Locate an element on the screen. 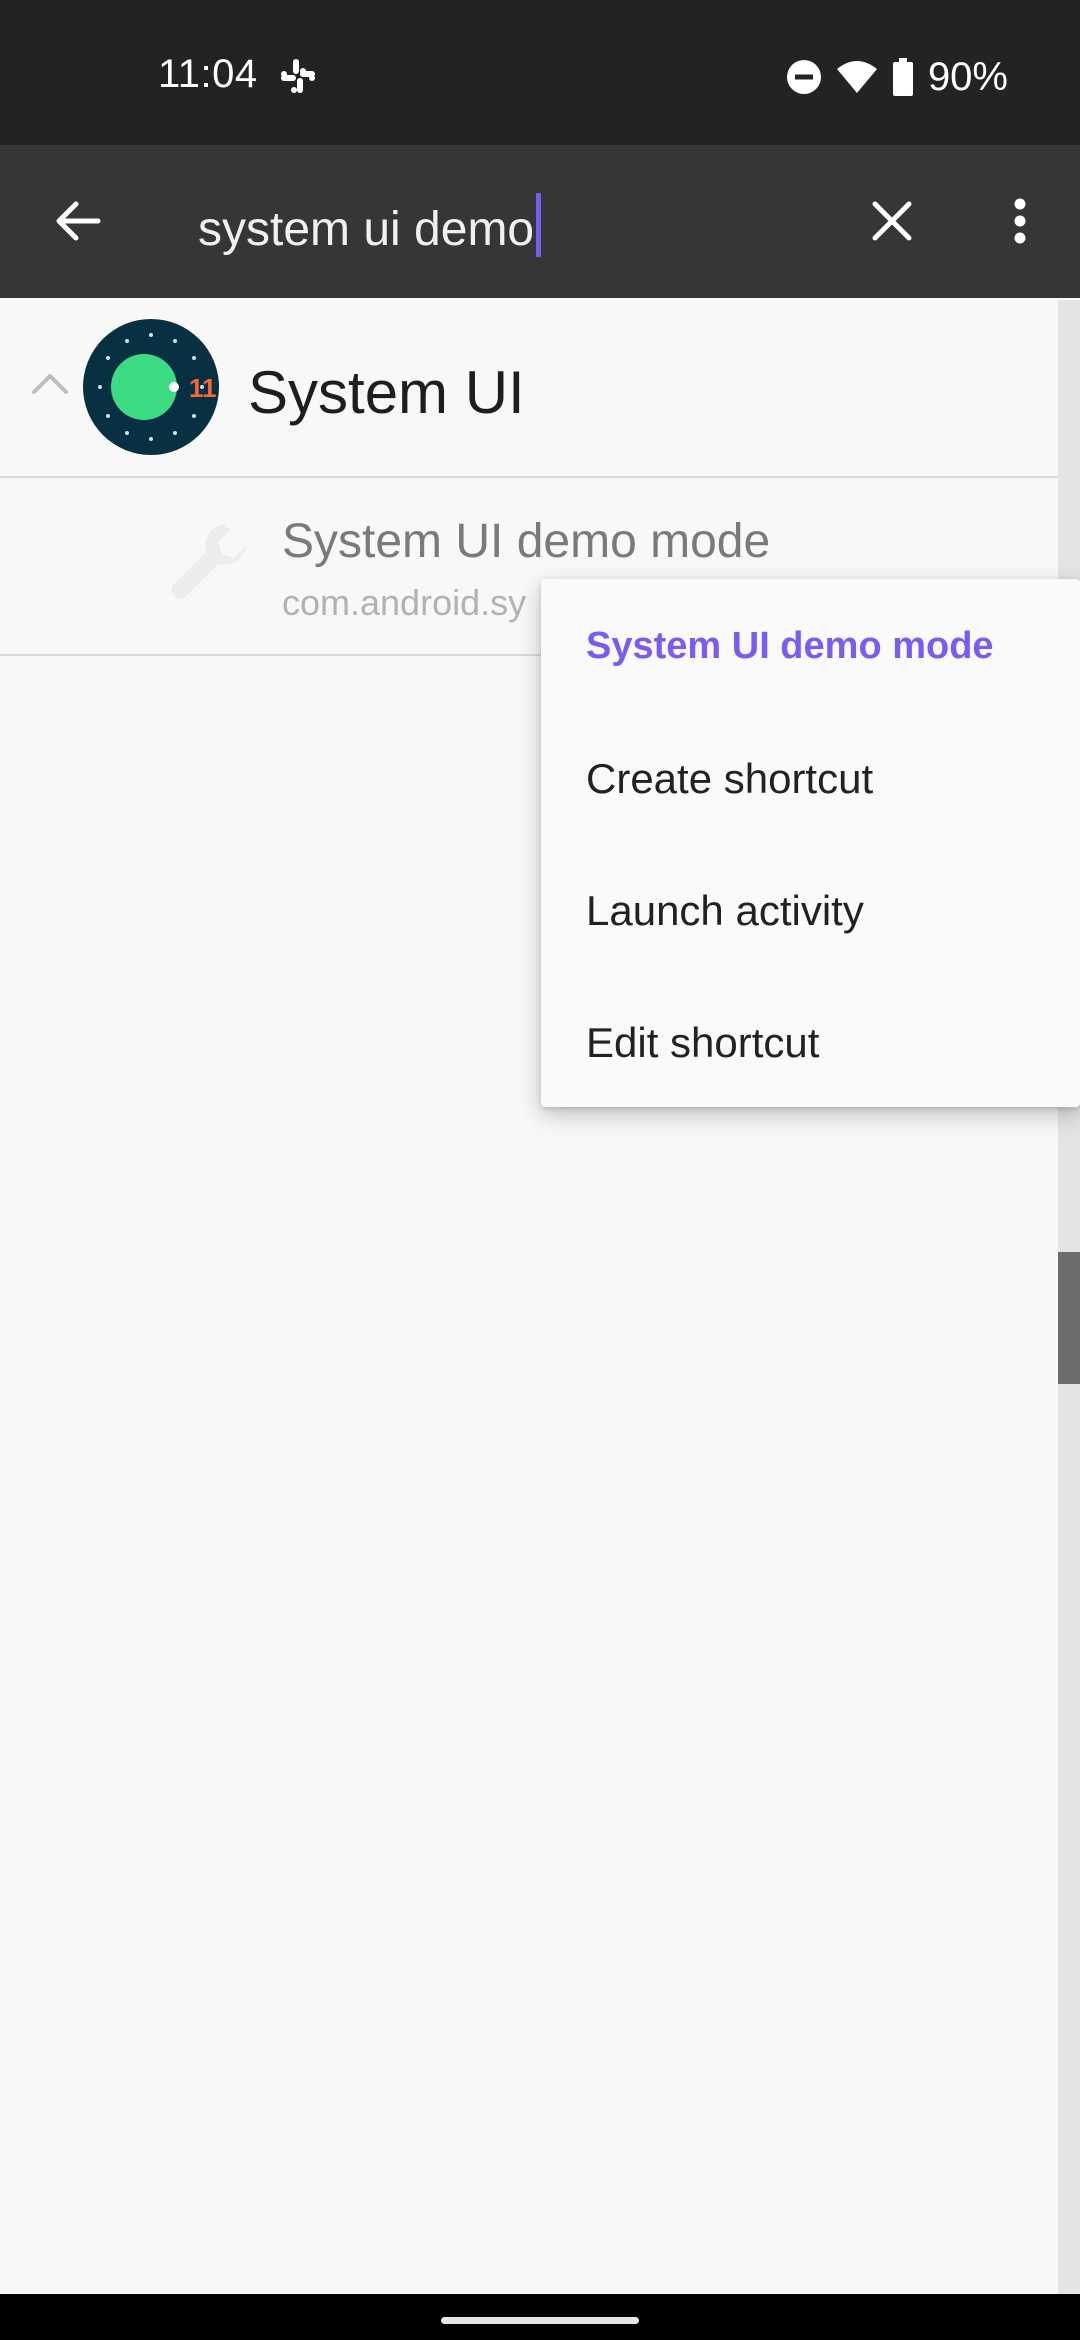 The height and width of the screenshot is (2340, 1080). navigation-bar is located at coordinates (540, 2317).